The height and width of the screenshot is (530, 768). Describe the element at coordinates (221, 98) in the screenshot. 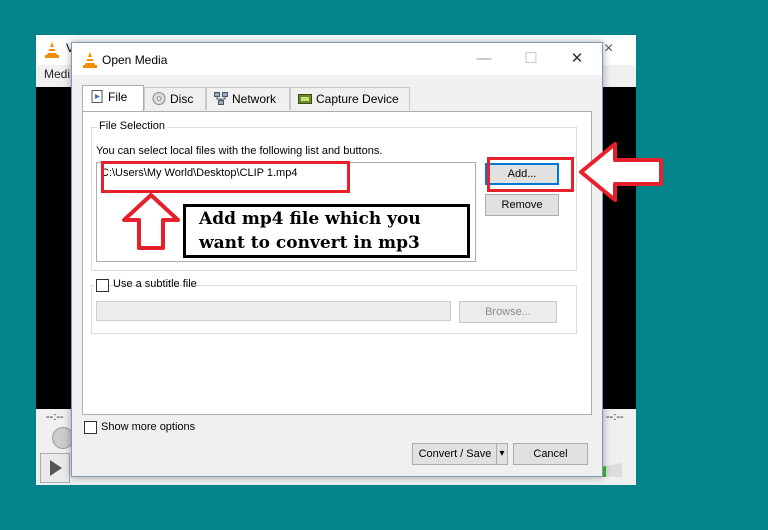

I see `network-icon` at that location.